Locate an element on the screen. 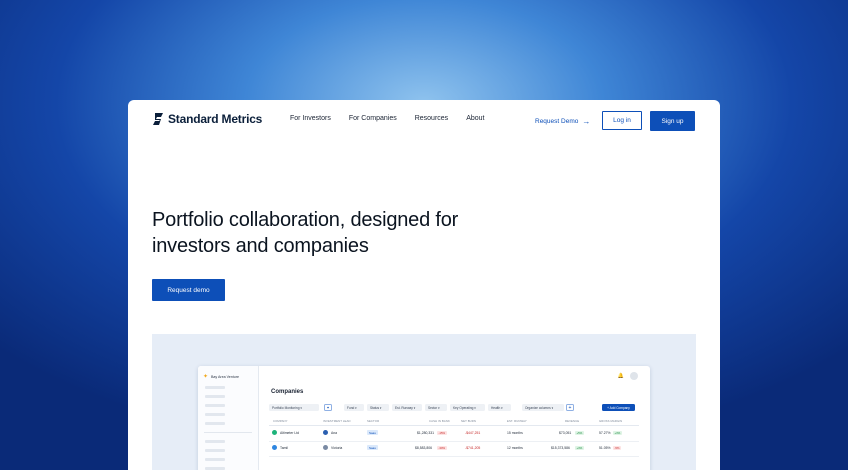 Image resolution: width=848 pixels, height=470 pixels. request-demo-link: Request Demo → is located at coordinates (562, 121).